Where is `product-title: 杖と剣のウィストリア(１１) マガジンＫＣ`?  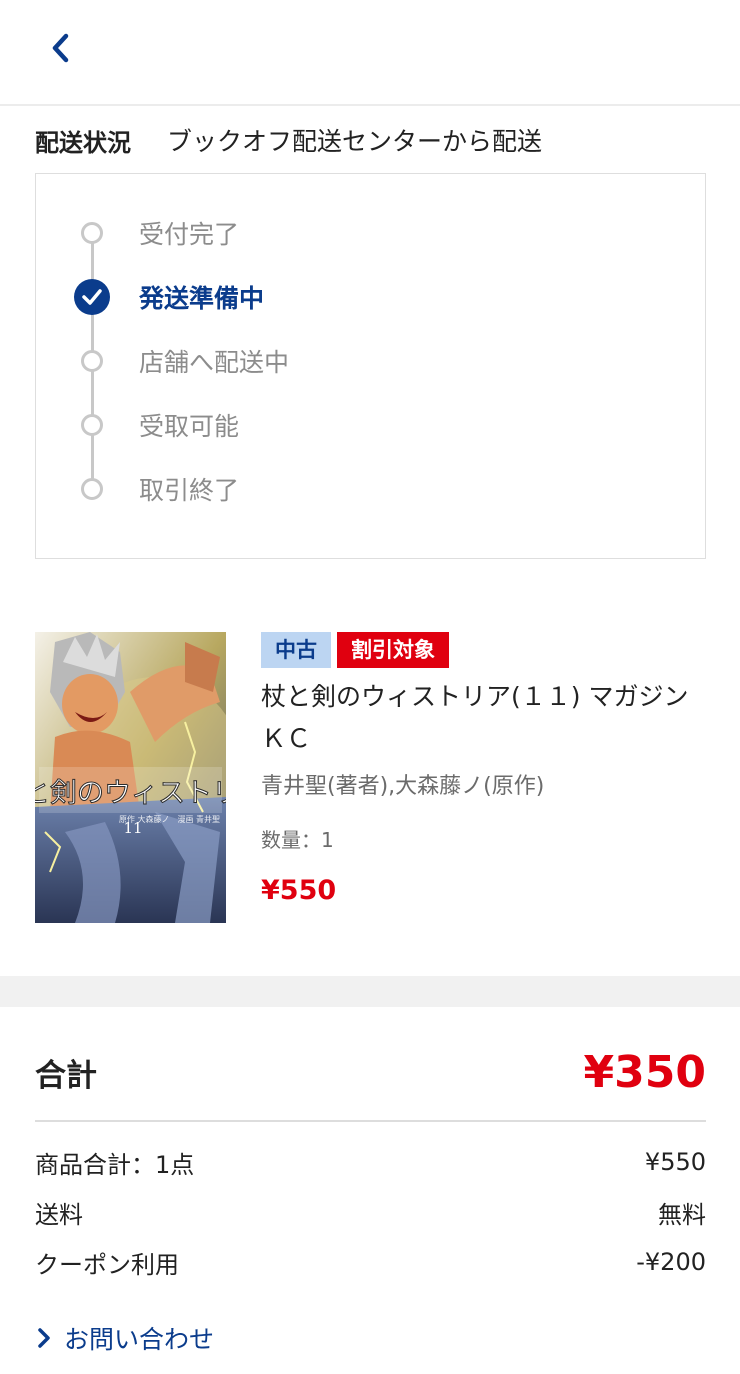
product-title: 杖と剣のウィストリア(１１) マガジンＫＣ is located at coordinates (483, 718).